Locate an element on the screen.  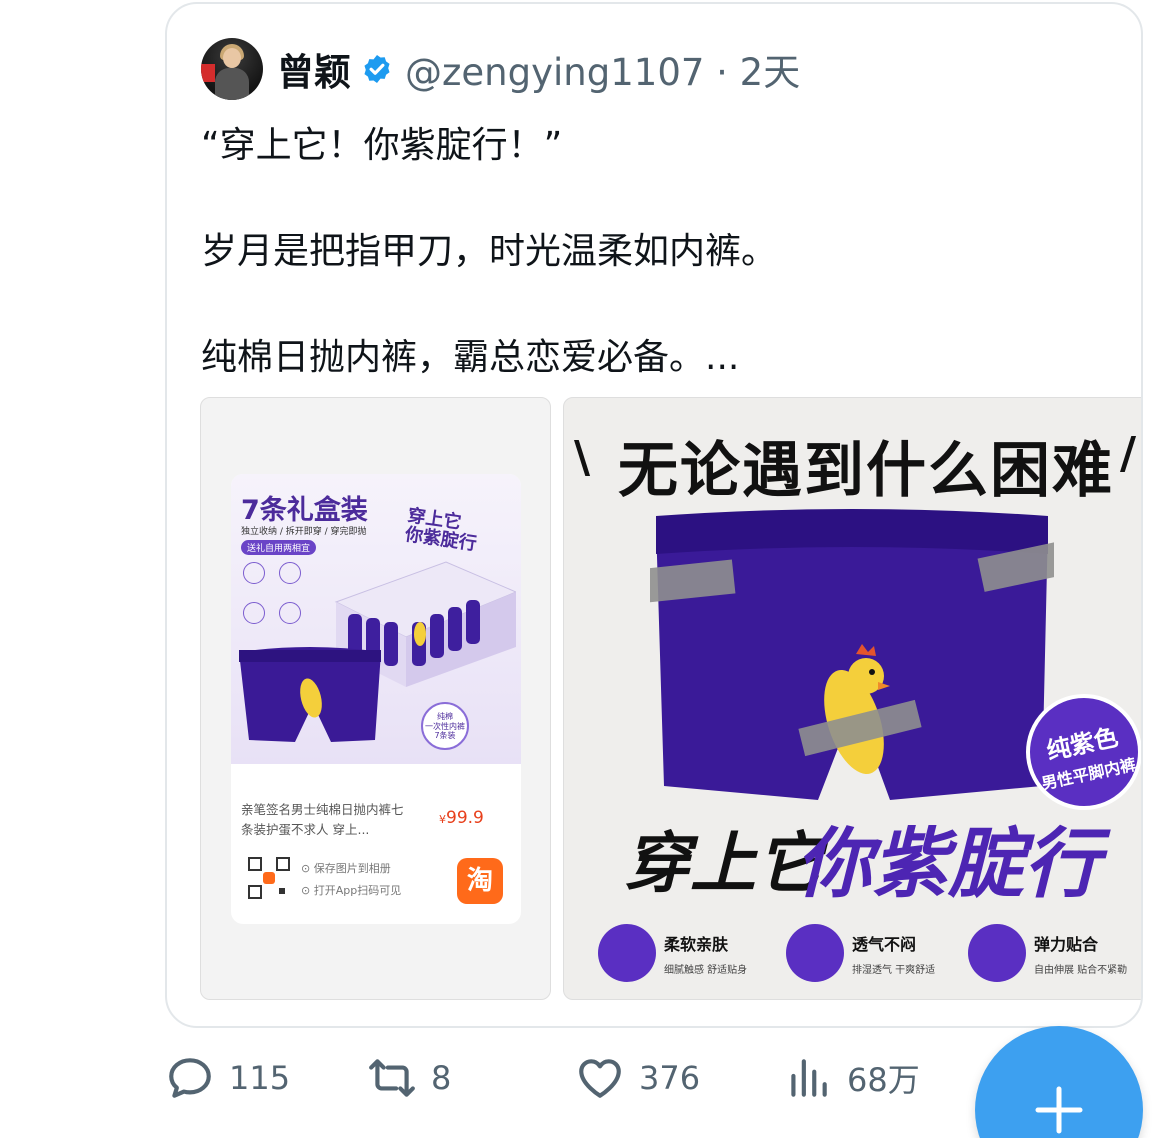
author-name: 曾颖 is located at coordinates (314, 69).